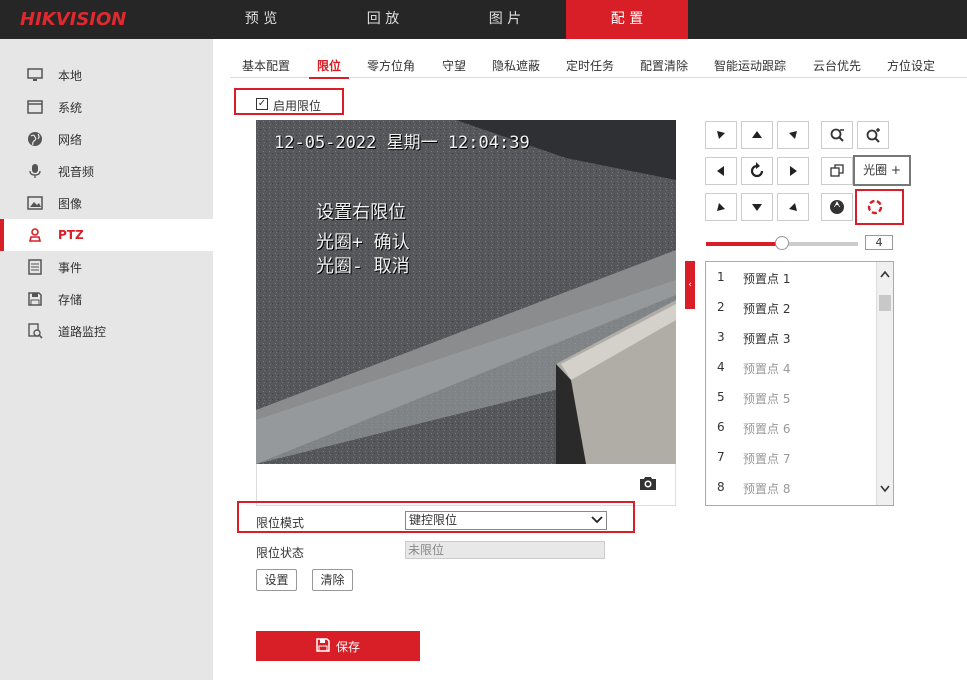 The height and width of the screenshot is (680, 967). What do you see at coordinates (792, 307) in the screenshot?
I see `list-item: 2 预置点 2` at bounding box center [792, 307].